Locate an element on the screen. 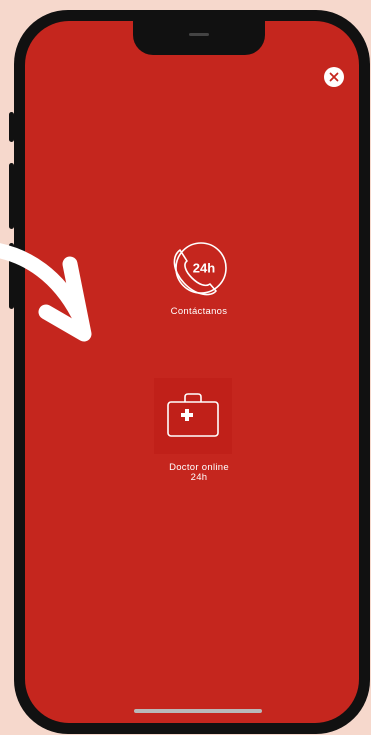 This screenshot has height=735, width=371. doctor-icon-box is located at coordinates (193, 416).